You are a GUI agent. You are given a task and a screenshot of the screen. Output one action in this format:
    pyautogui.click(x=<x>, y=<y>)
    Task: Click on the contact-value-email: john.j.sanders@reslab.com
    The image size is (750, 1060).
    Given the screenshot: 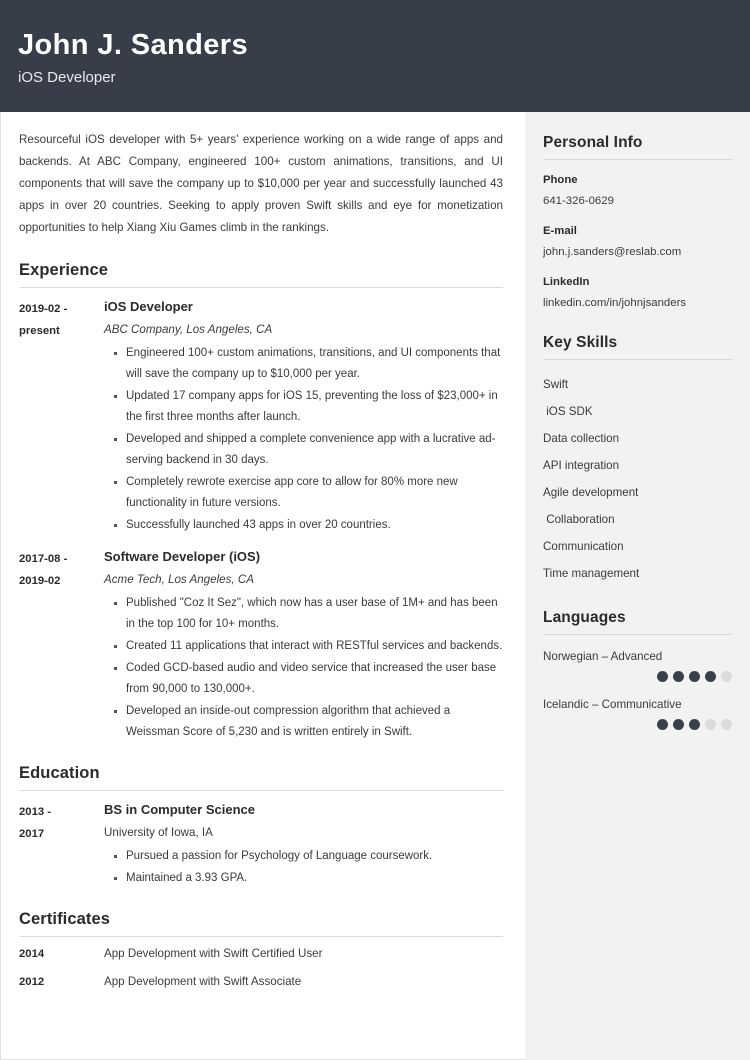 What is the action you would take?
    pyautogui.click(x=637, y=252)
    